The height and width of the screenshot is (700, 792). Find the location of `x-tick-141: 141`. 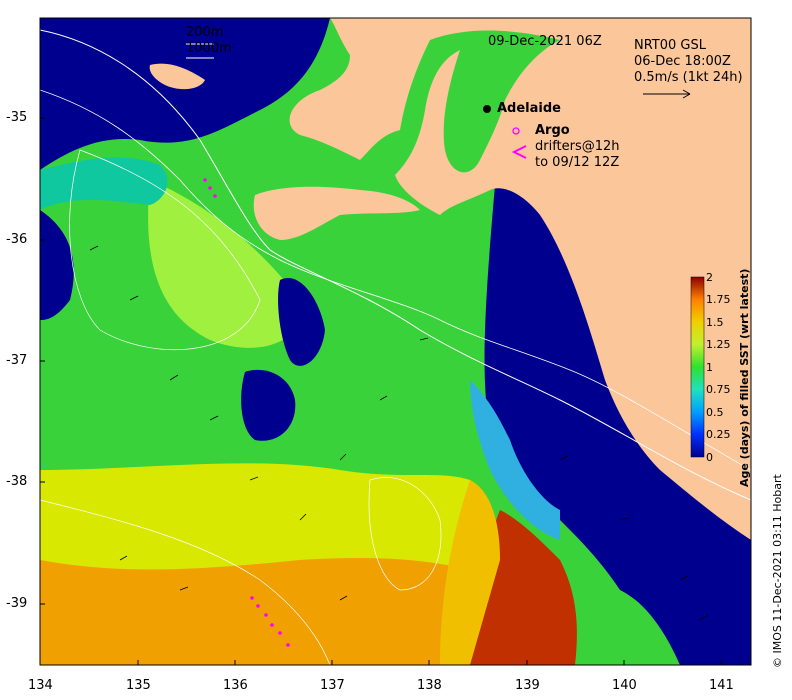

x-tick-141: 141 is located at coordinates (721, 685).